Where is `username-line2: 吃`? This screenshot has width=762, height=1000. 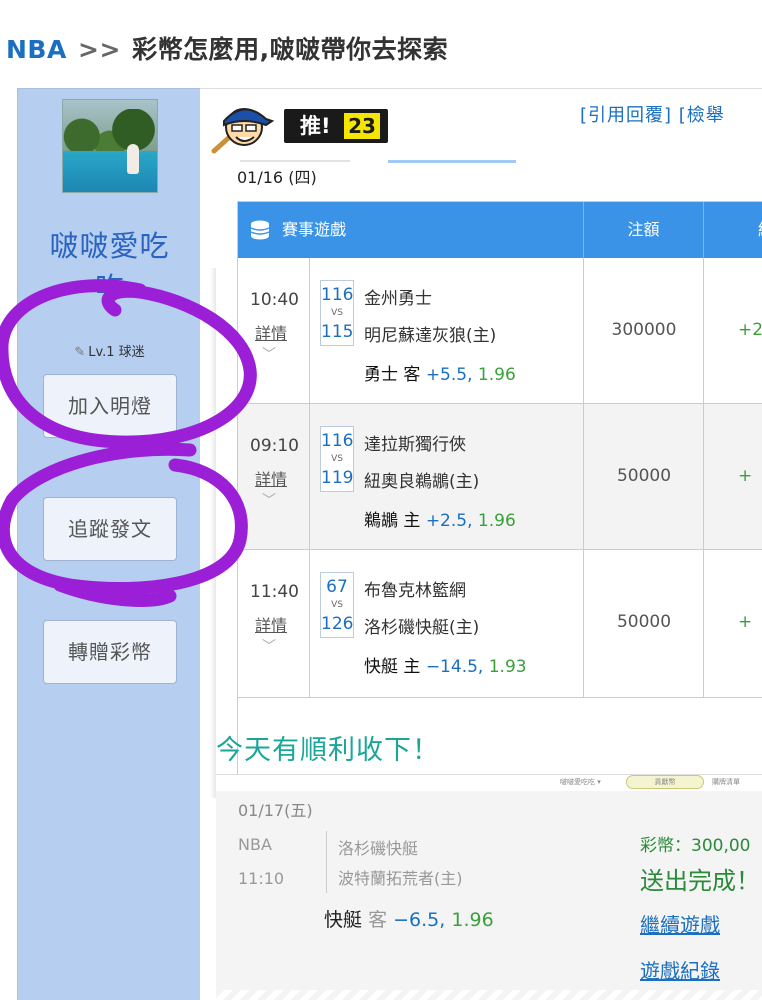 username-line2: 吃 is located at coordinates (109, 279).